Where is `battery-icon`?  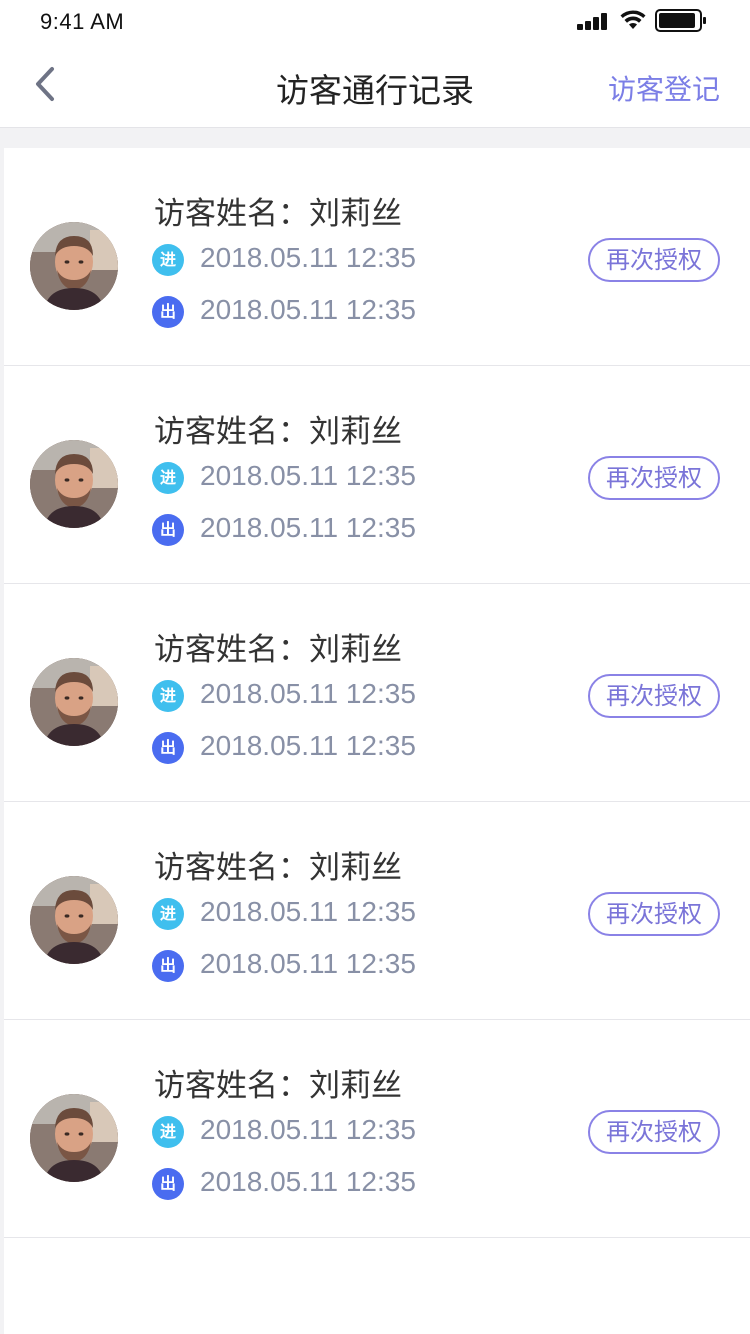
battery-icon is located at coordinates (680, 20).